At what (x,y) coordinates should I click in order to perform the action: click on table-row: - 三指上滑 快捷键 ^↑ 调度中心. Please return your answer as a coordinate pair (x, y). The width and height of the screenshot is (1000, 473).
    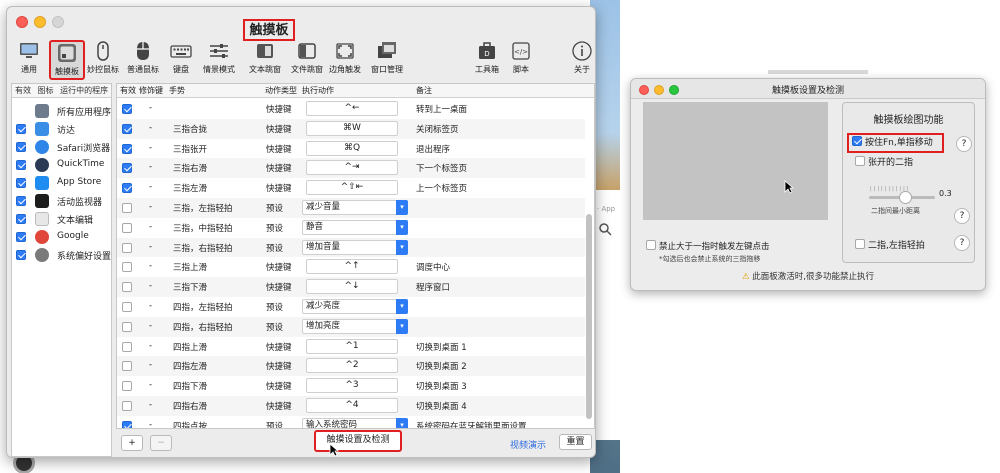
    Looking at the image, I should click on (351, 267).